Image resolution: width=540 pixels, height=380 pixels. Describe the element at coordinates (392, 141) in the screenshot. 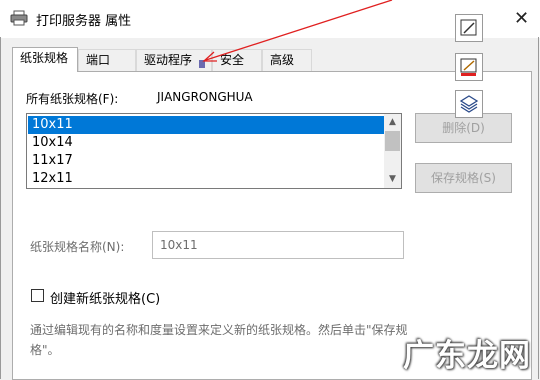

I see `scroll-thumb` at that location.